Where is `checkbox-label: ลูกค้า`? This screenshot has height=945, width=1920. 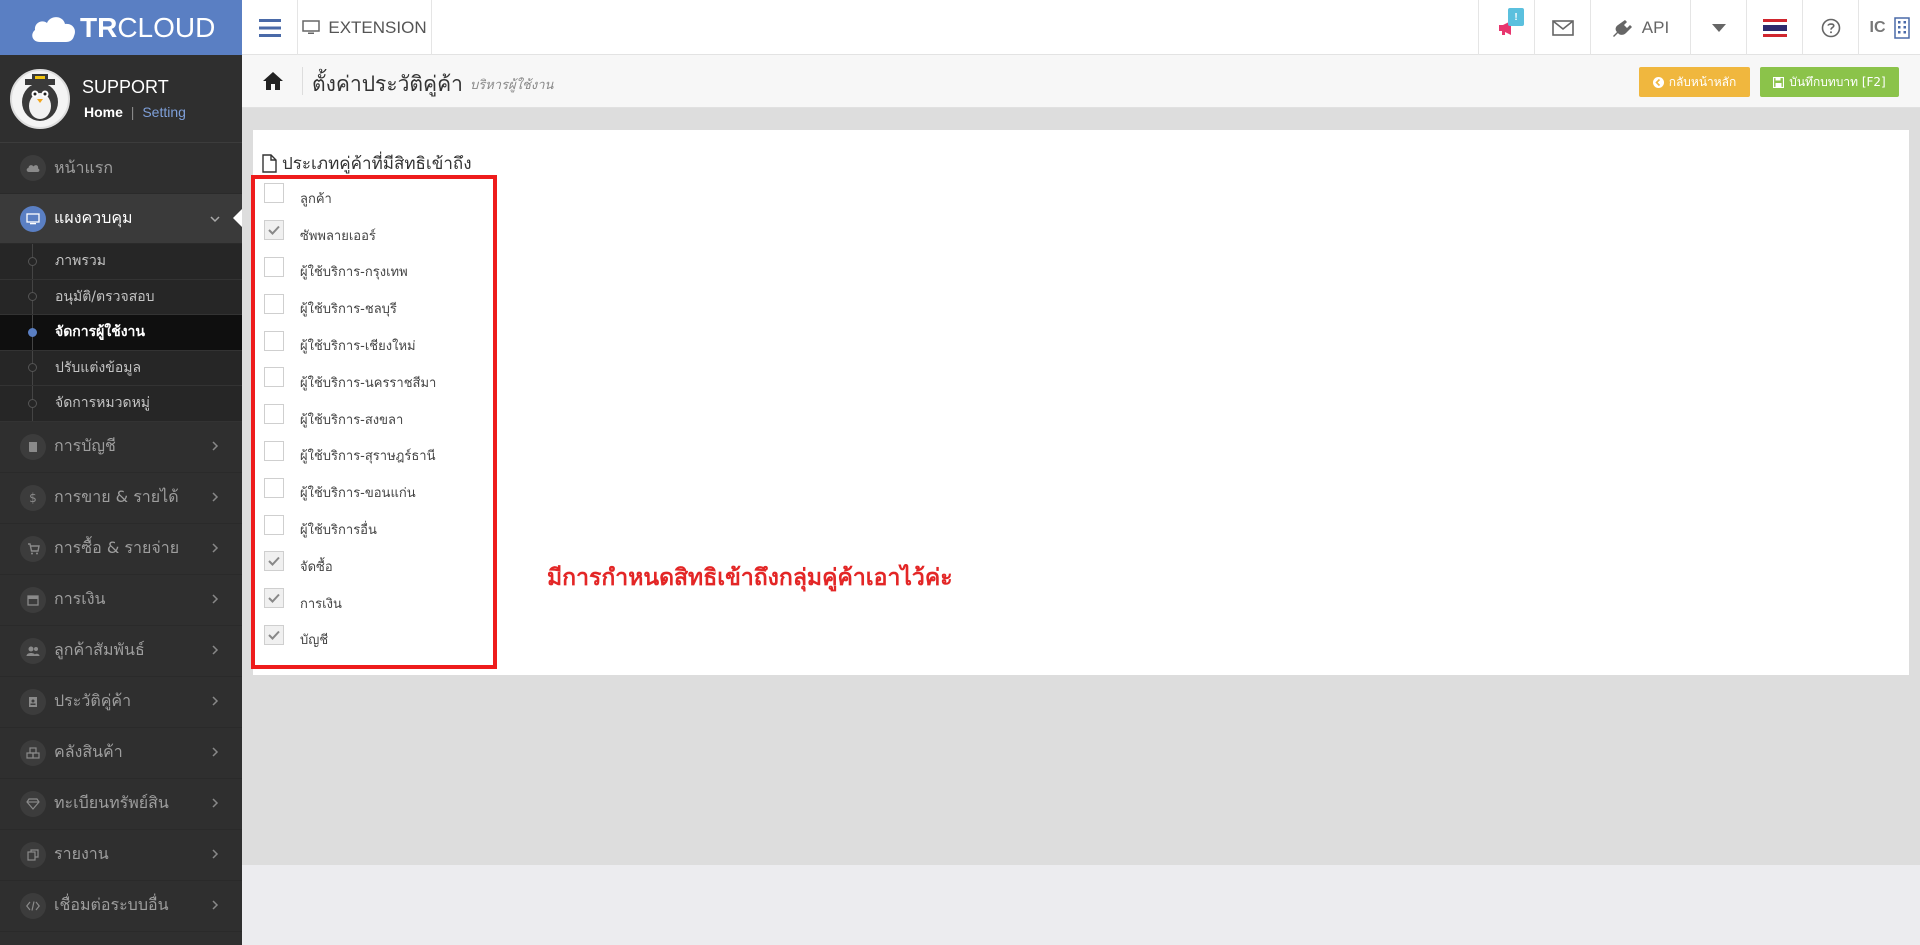
checkbox-label: ลูกค้า is located at coordinates (316, 199).